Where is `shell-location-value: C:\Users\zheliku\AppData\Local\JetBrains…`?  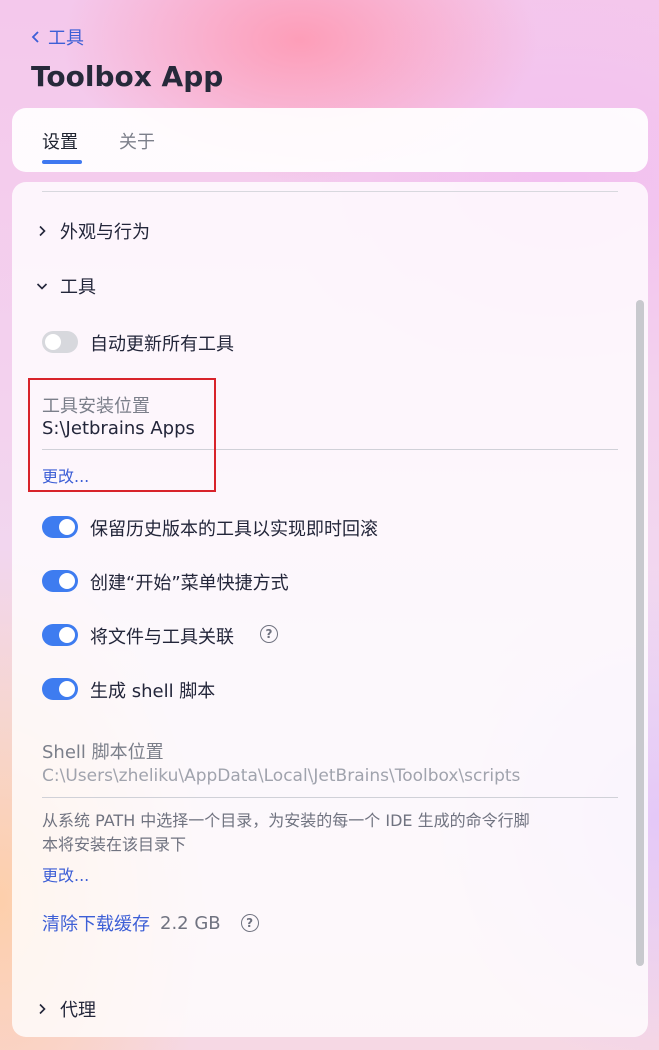 shell-location-value: C:\Users\zheliku\AppData\Local\JetBrains… is located at coordinates (281, 776).